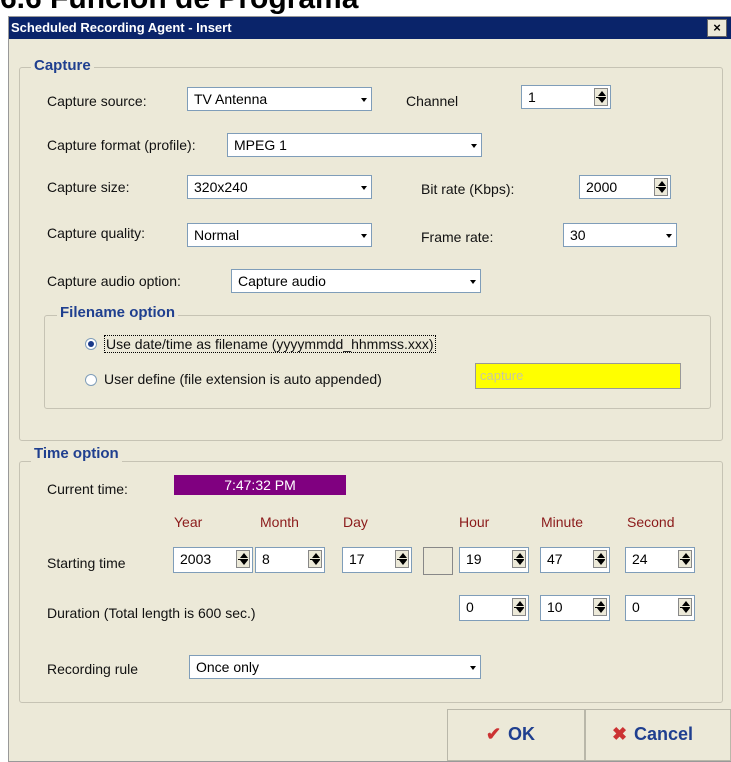 Image resolution: width=731 pixels, height=762 pixels. Describe the element at coordinates (335, 667) in the screenshot. I see `recording-rule-select: Once only` at that location.